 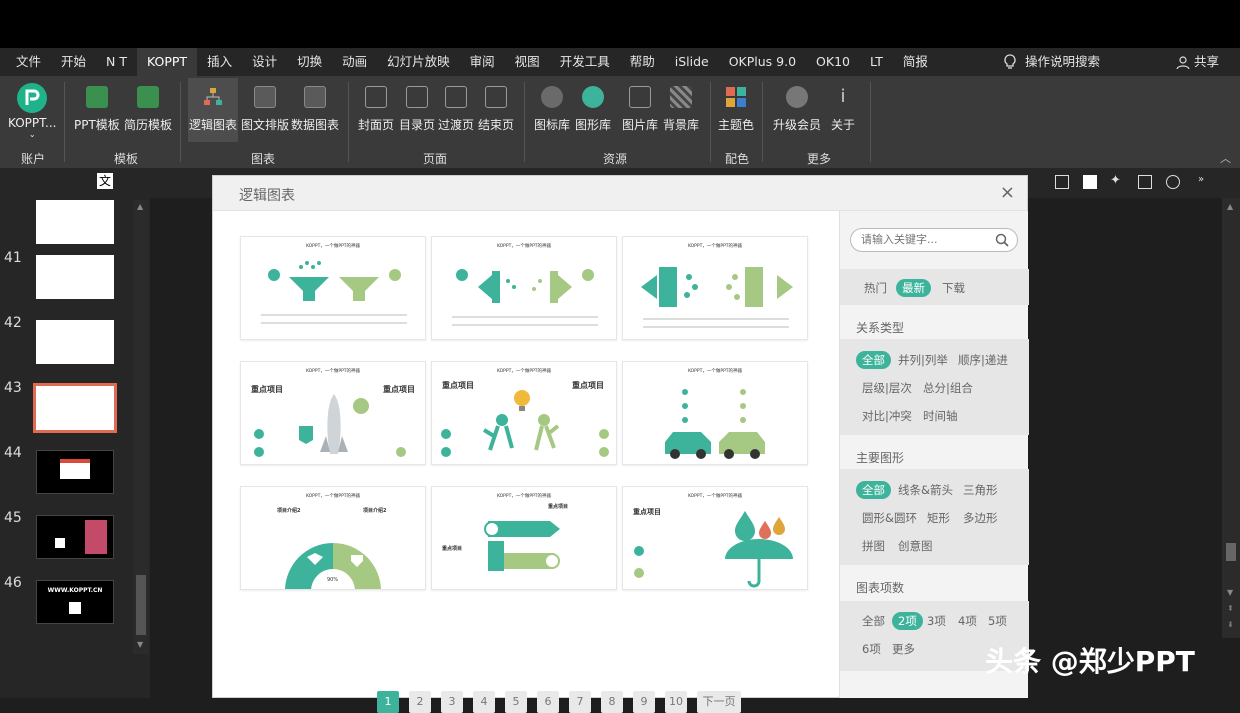 I want to click on tab-okplus: OKPlus 9.0, so click(x=762, y=62).